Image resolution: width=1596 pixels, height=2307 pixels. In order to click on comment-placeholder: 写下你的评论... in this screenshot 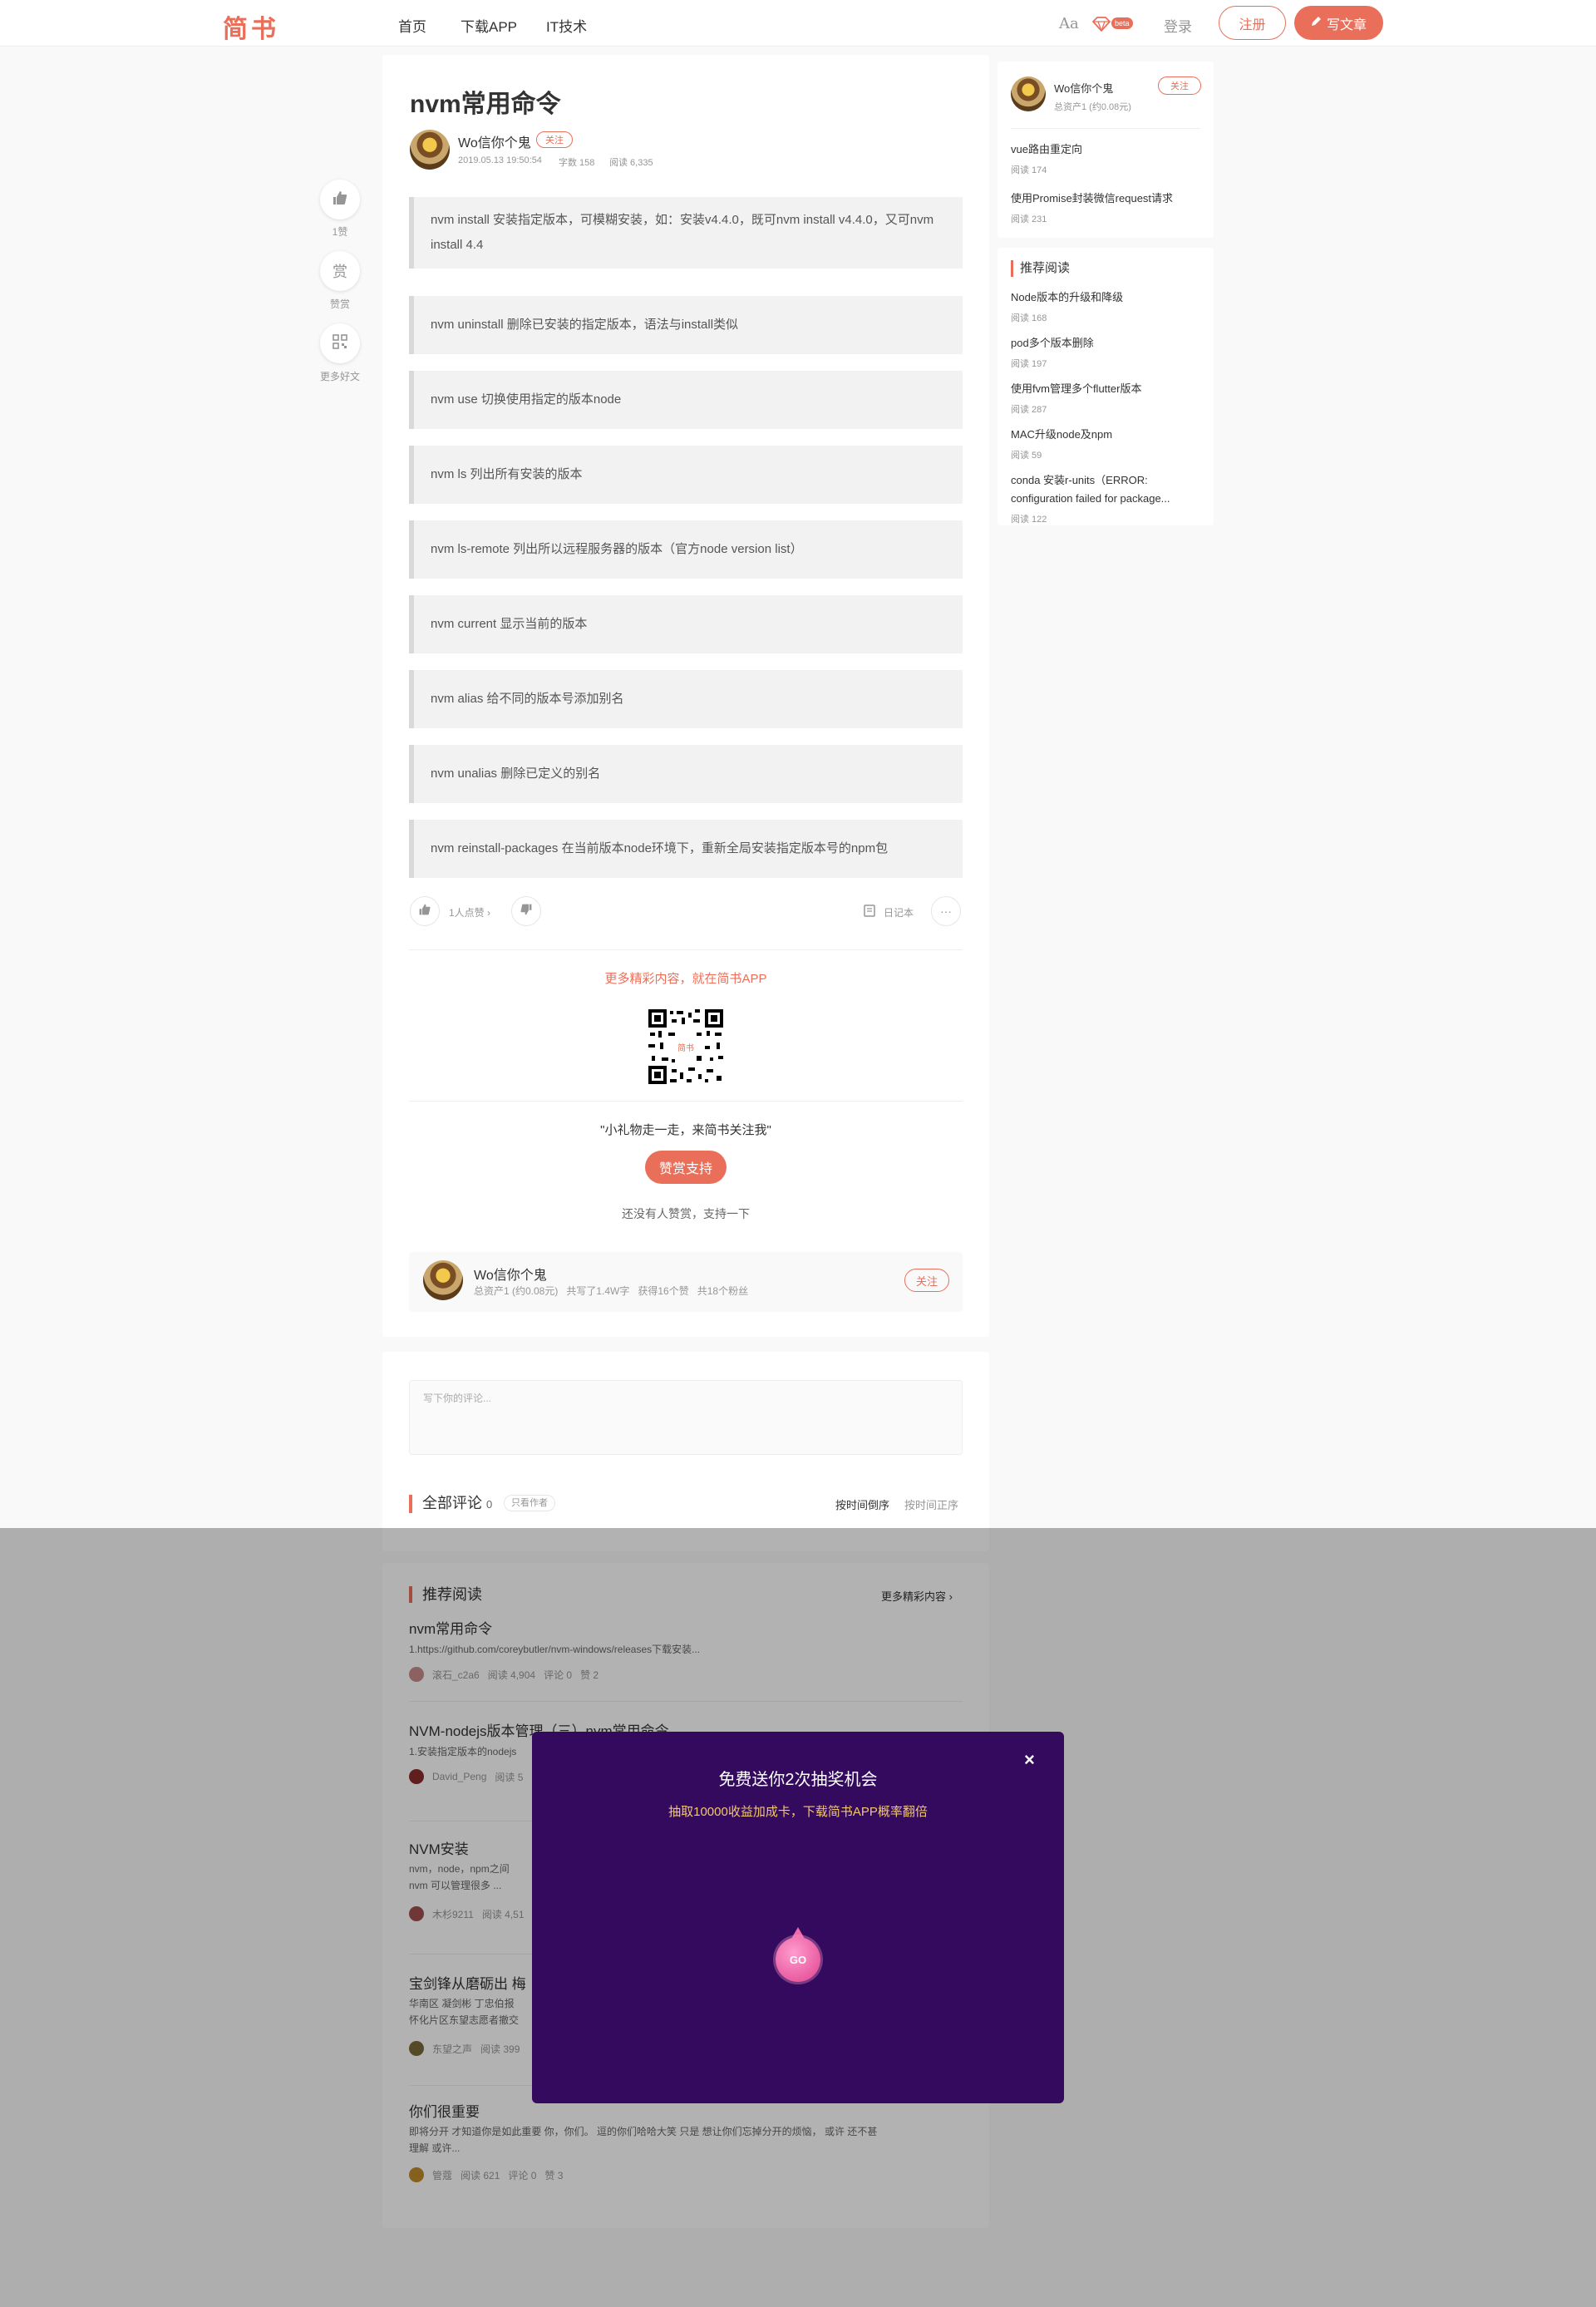, I will do `click(457, 1399)`.